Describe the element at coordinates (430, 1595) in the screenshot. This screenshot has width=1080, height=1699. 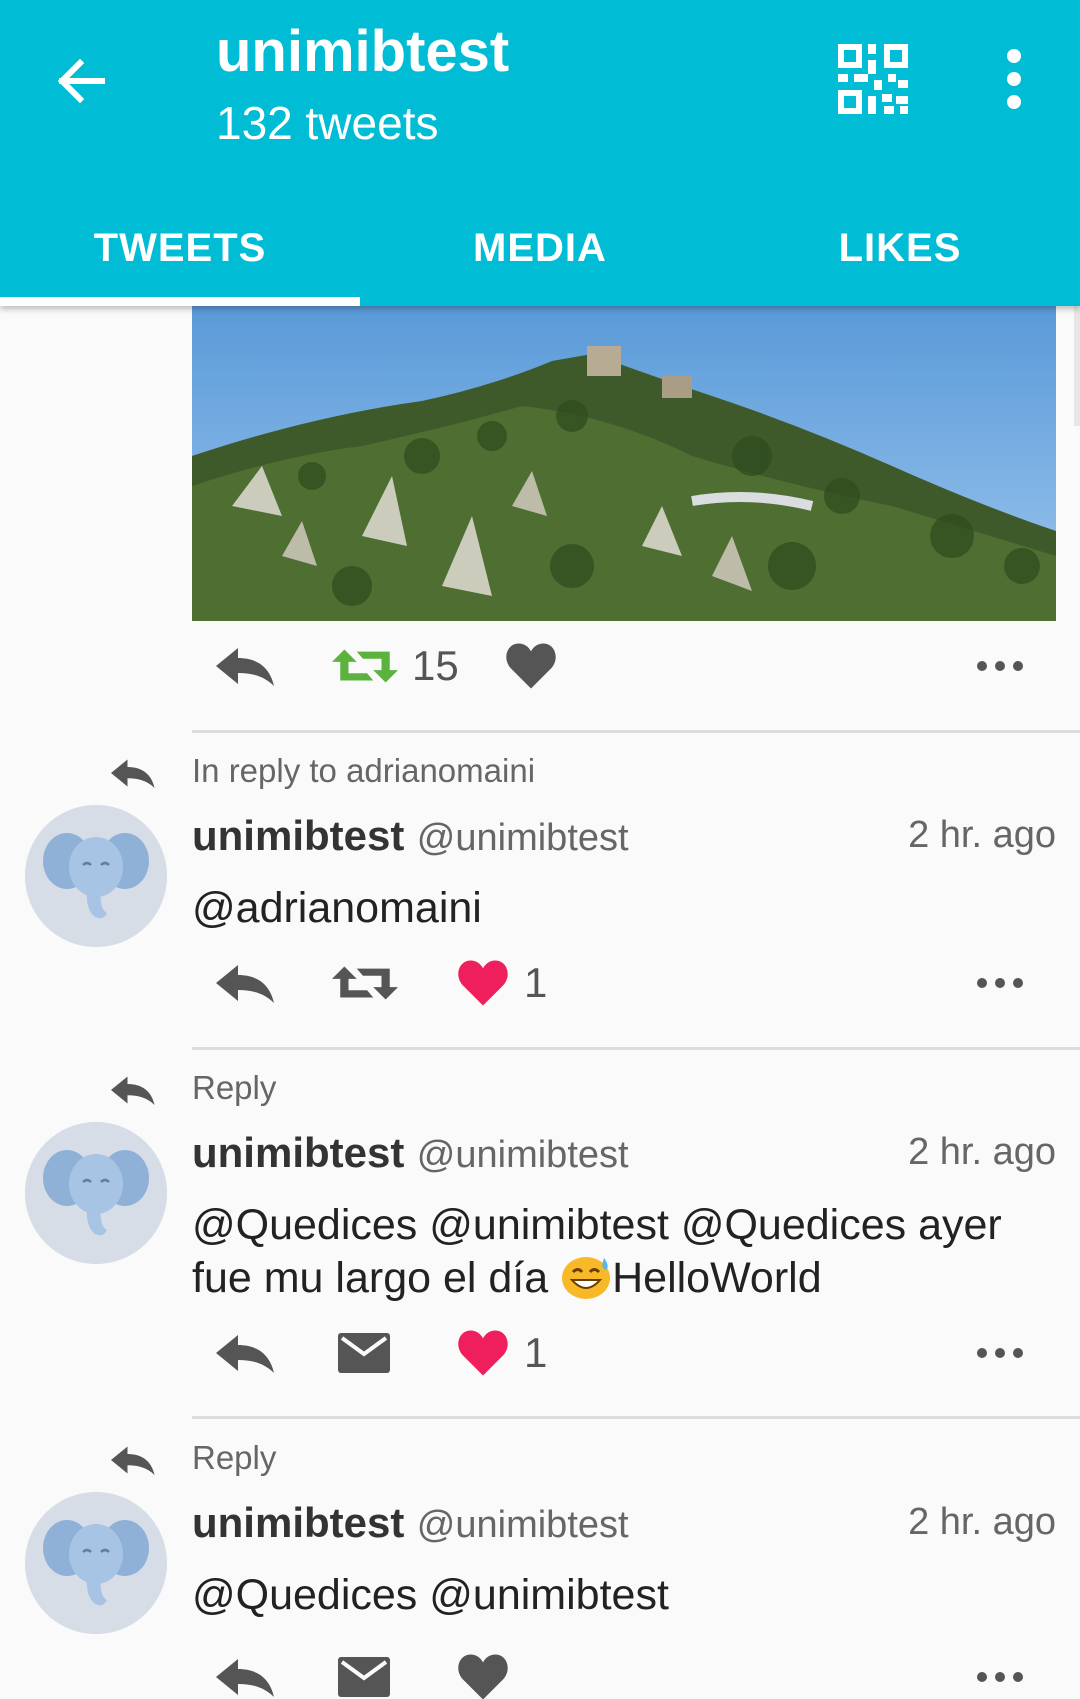
I see `tweet-text: @Quedices @unimibtest` at that location.